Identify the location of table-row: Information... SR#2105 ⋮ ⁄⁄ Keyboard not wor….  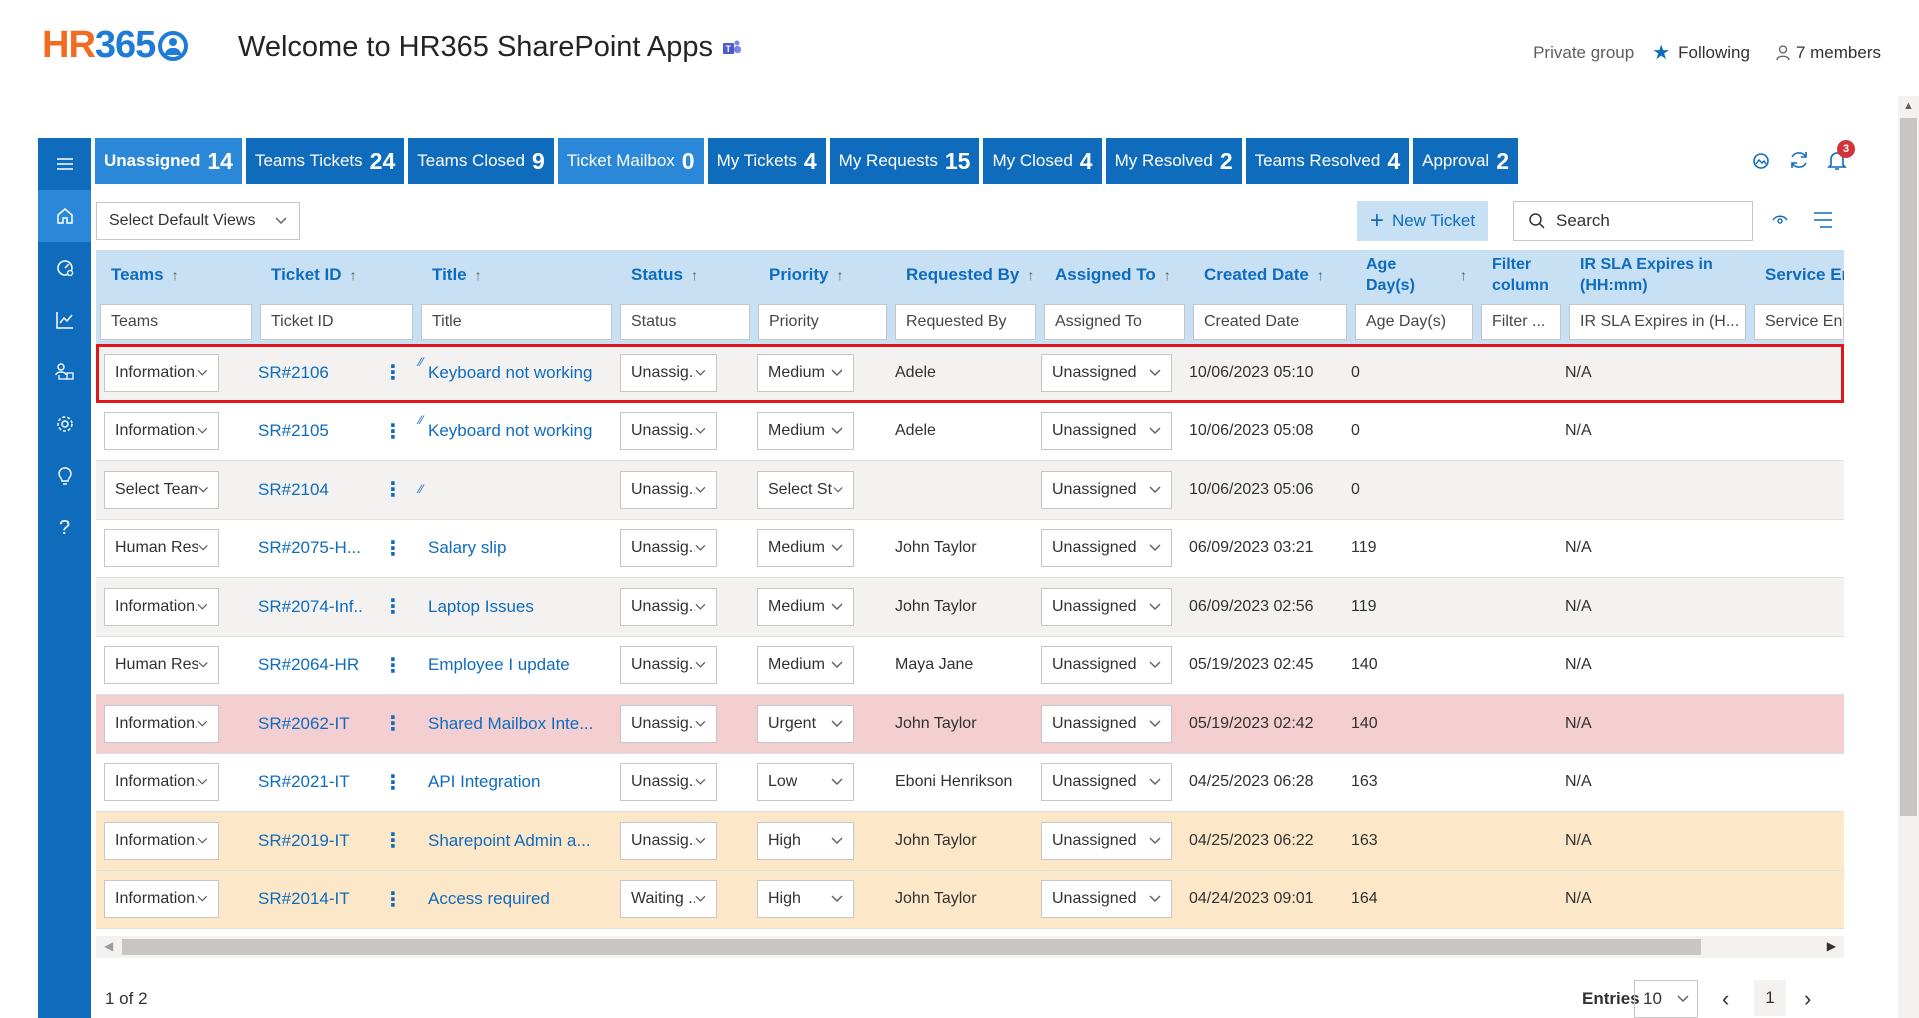
(970, 432).